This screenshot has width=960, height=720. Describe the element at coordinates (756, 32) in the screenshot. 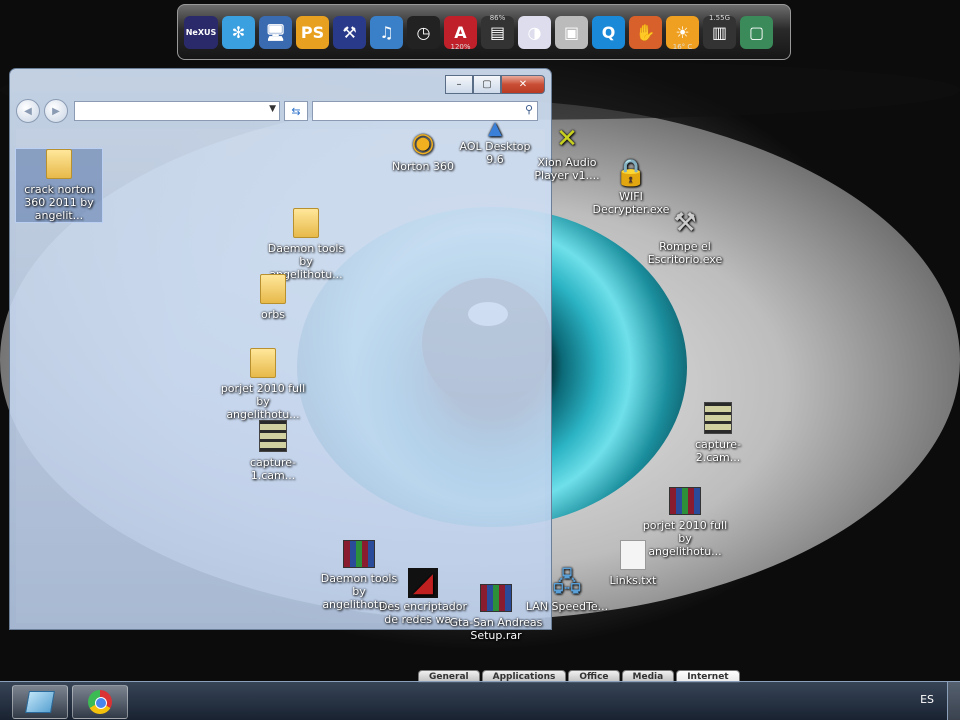

I see `screen-capture-icon: ▢` at that location.